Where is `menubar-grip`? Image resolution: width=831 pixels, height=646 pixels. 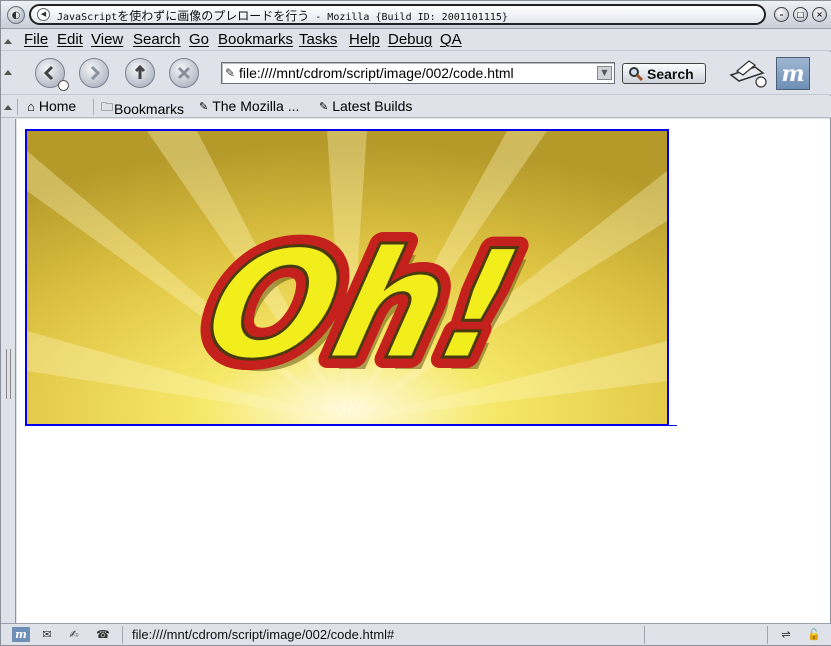 menubar-grip is located at coordinates (8, 40).